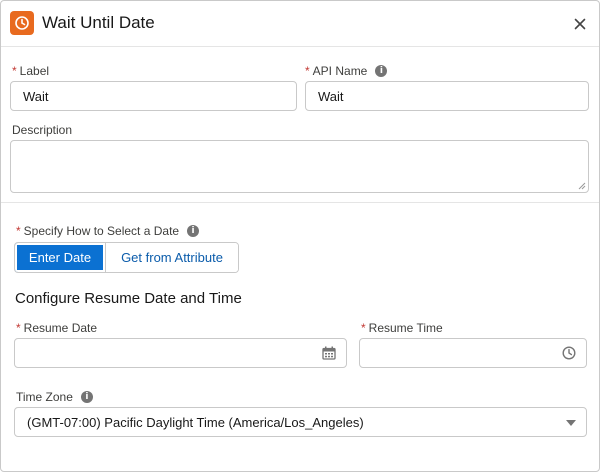 Image resolution: width=600 pixels, height=472 pixels. I want to click on label-field-text: Label, so click(34, 71).